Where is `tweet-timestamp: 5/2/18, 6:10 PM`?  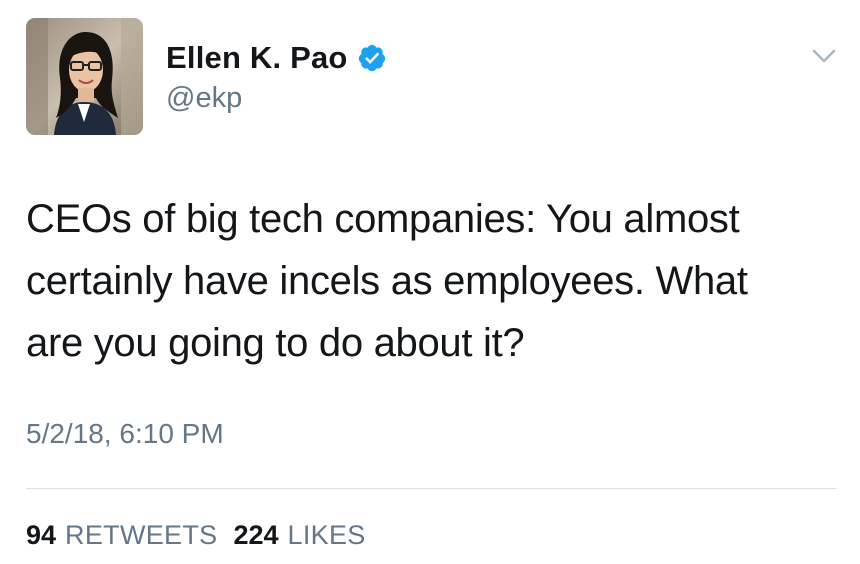
tweet-timestamp: 5/2/18, 6:10 PM is located at coordinates (125, 434).